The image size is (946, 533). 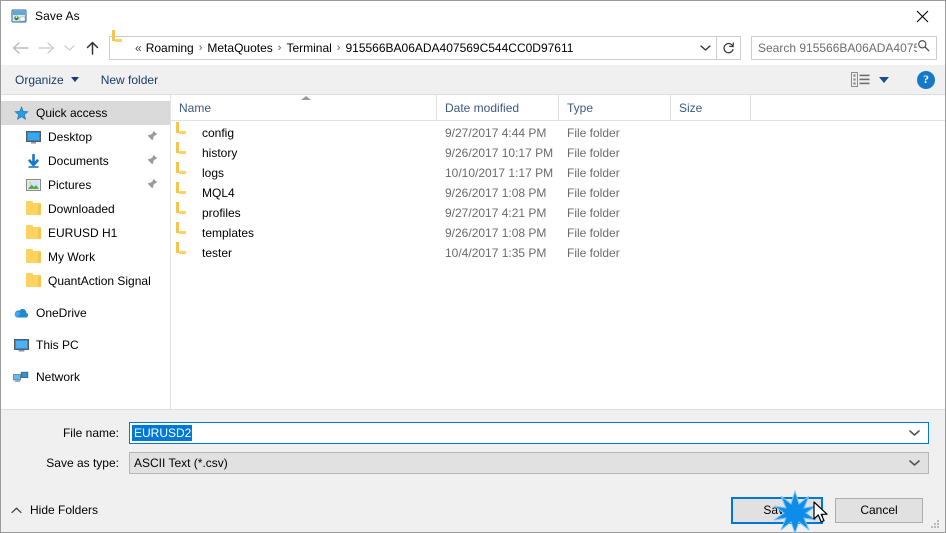 What do you see at coordinates (70, 137) in the screenshot?
I see `sidebar-item-label: Desktop` at bounding box center [70, 137].